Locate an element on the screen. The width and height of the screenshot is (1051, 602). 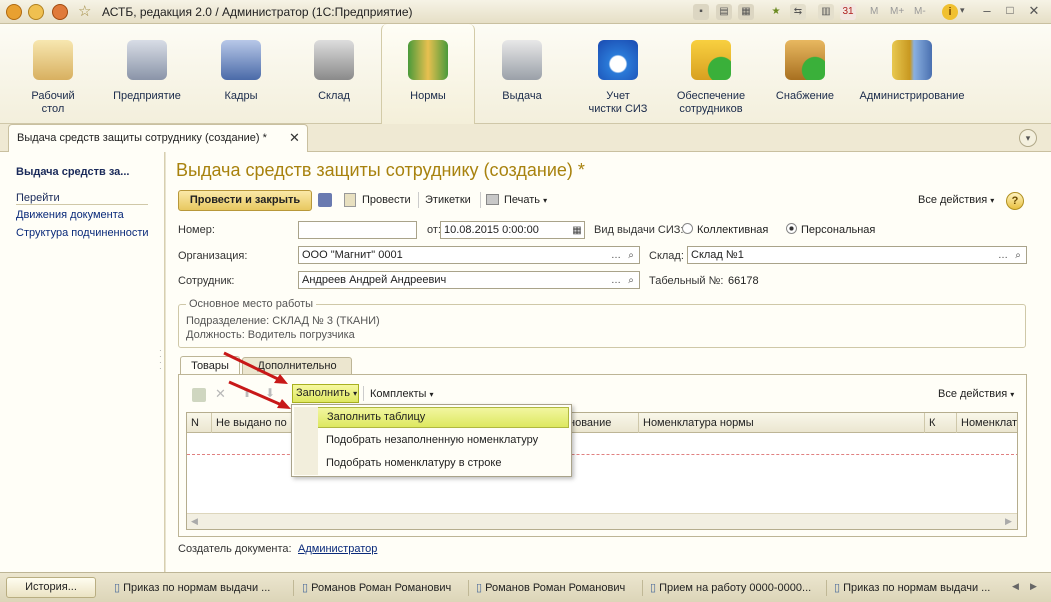
preview-icon: ▦ is located at coordinates (746, 12).